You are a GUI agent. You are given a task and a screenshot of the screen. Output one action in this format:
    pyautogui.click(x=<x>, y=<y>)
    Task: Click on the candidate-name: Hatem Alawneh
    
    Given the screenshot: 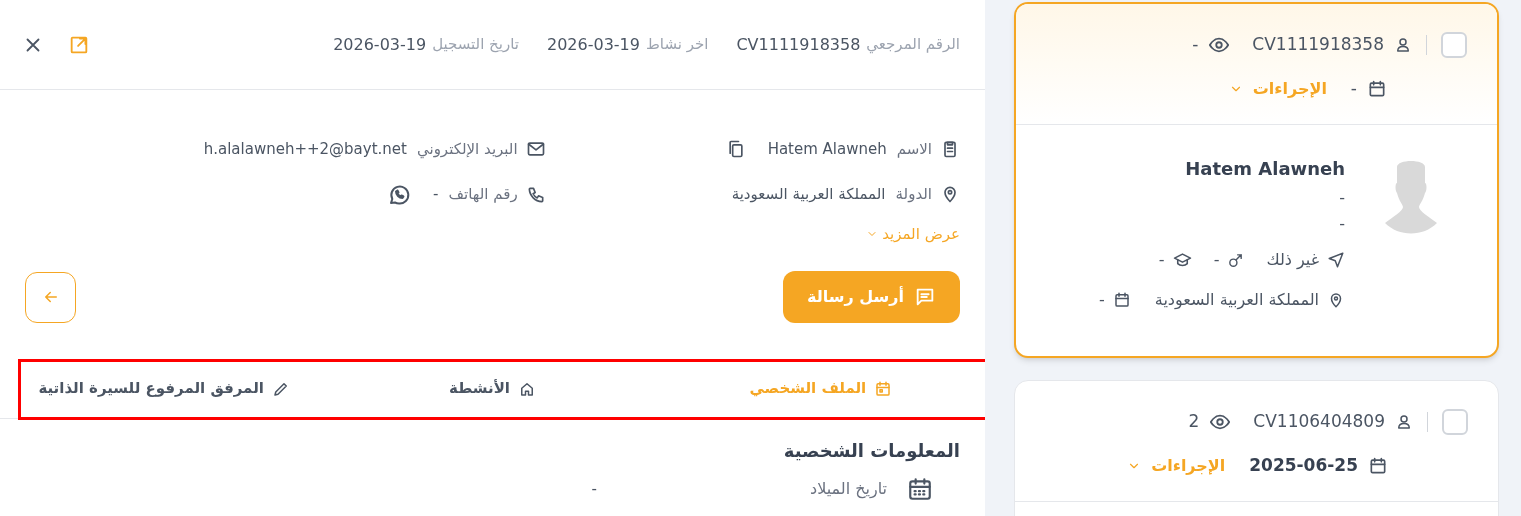 What is the action you would take?
    pyautogui.click(x=1265, y=169)
    